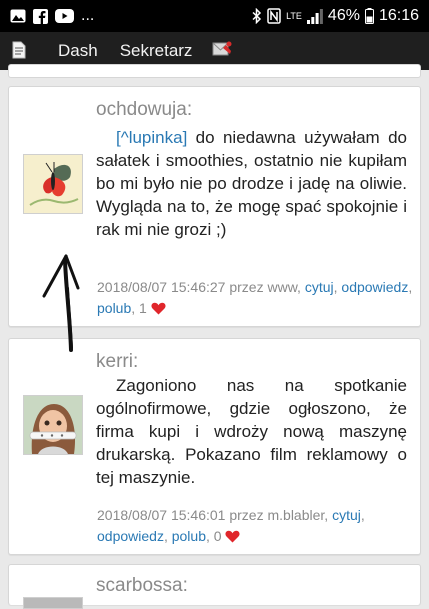 Image resolution: width=429 pixels, height=609 pixels. What do you see at coordinates (214, 16) in the screenshot?
I see `status-bar: ... LTE 46% 16:16` at bounding box center [214, 16].